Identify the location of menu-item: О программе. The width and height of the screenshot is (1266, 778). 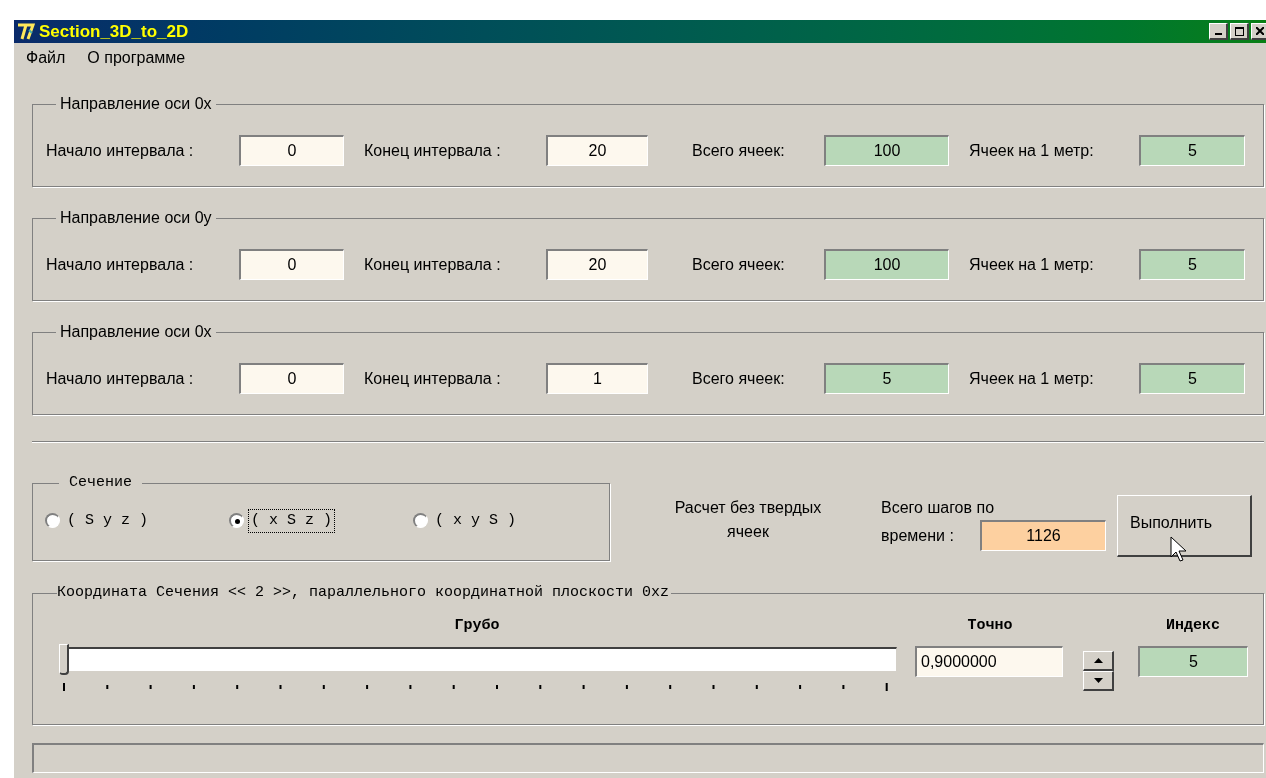
(136, 58).